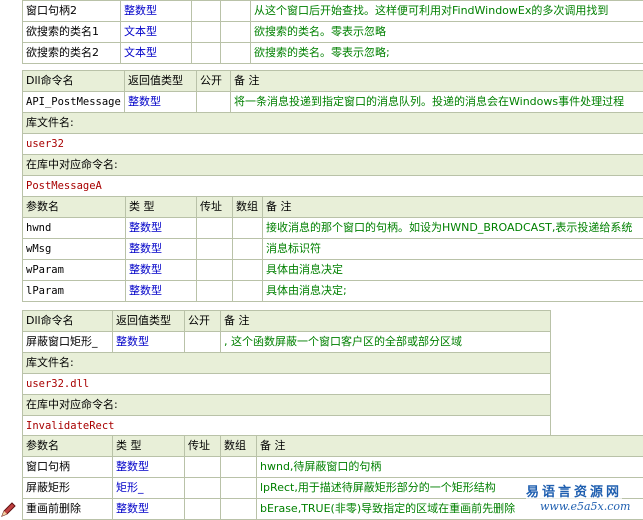 This screenshot has height=520, width=643. Describe the element at coordinates (585, 506) in the screenshot. I see `watermark-url: www.e5a5x.com` at that location.